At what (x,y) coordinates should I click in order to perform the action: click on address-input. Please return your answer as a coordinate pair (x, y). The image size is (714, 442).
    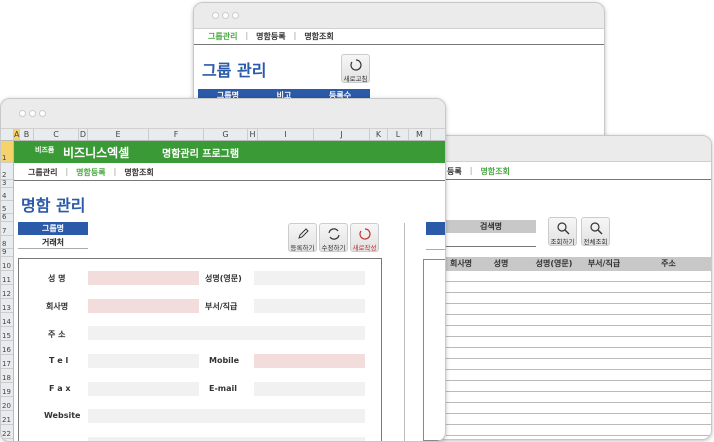
    Looking at the image, I should click on (226, 333).